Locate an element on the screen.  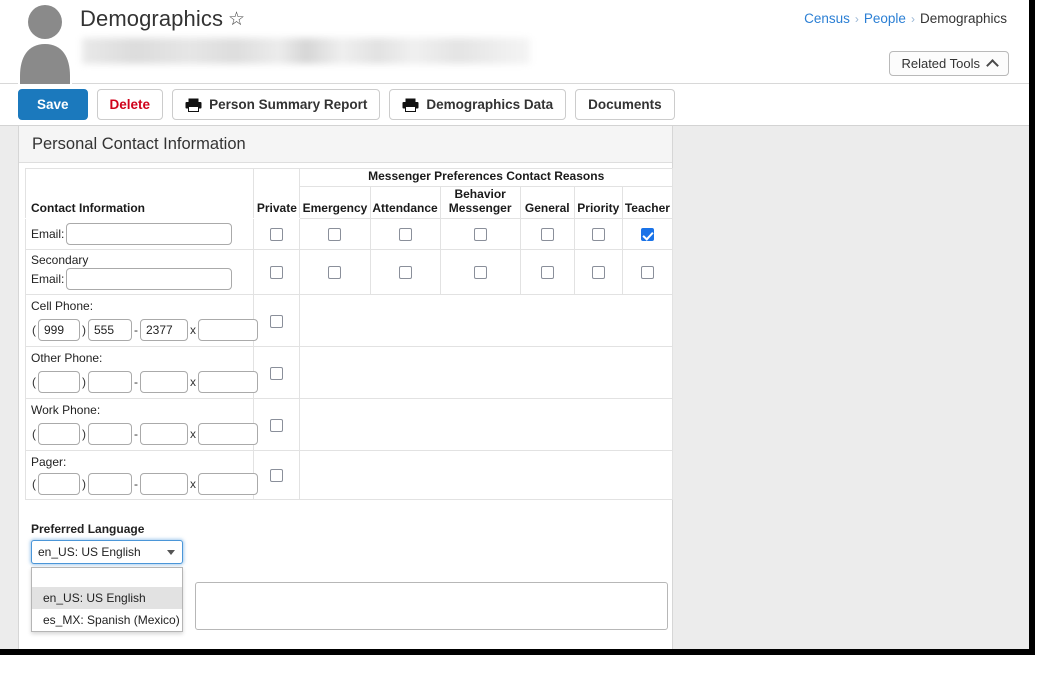
email-general-cell is located at coordinates (547, 234).